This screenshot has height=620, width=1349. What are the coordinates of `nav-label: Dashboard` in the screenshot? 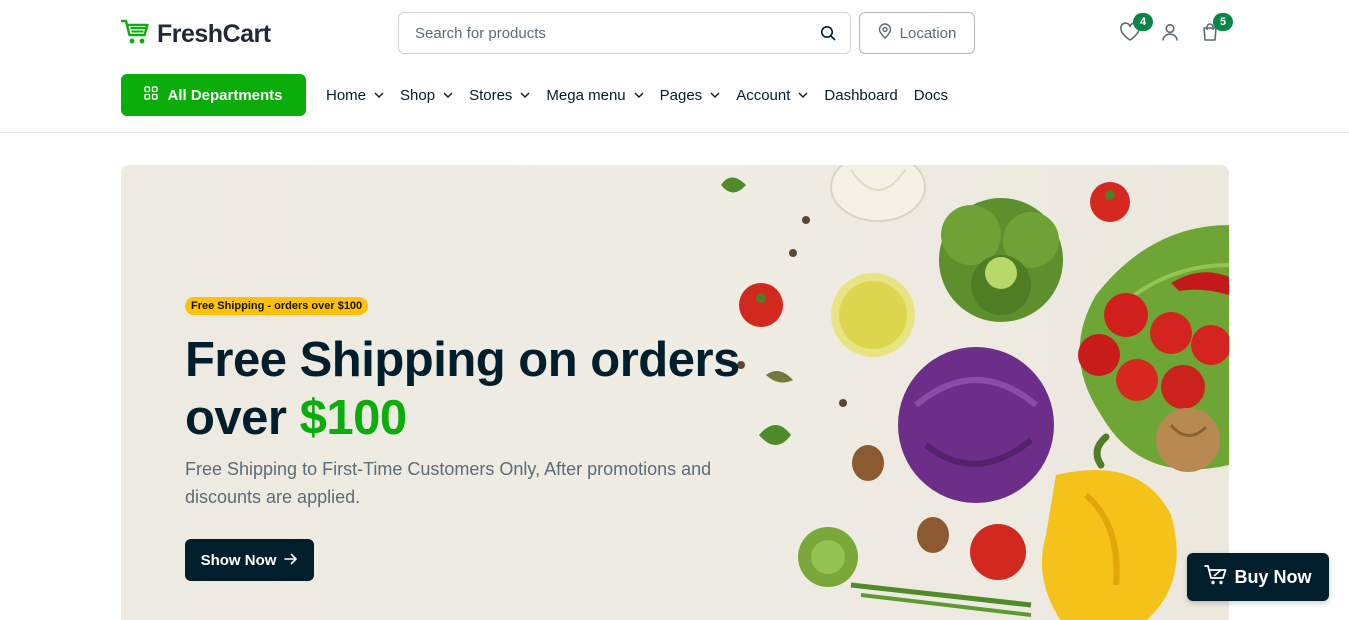 It's located at (861, 95).